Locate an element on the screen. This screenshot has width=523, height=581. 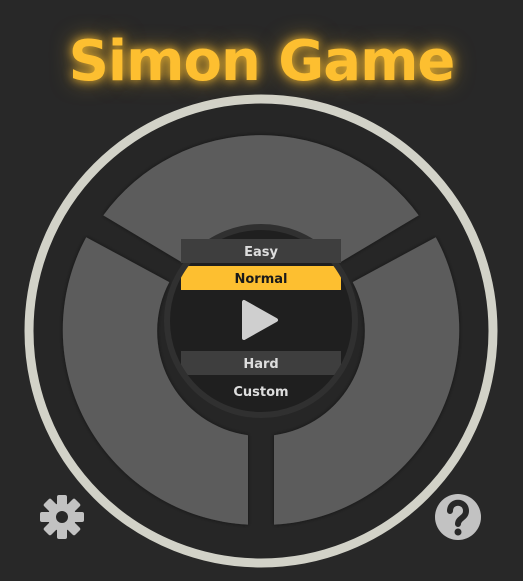
difficulty-normal-label: Normal is located at coordinates (261, 279).